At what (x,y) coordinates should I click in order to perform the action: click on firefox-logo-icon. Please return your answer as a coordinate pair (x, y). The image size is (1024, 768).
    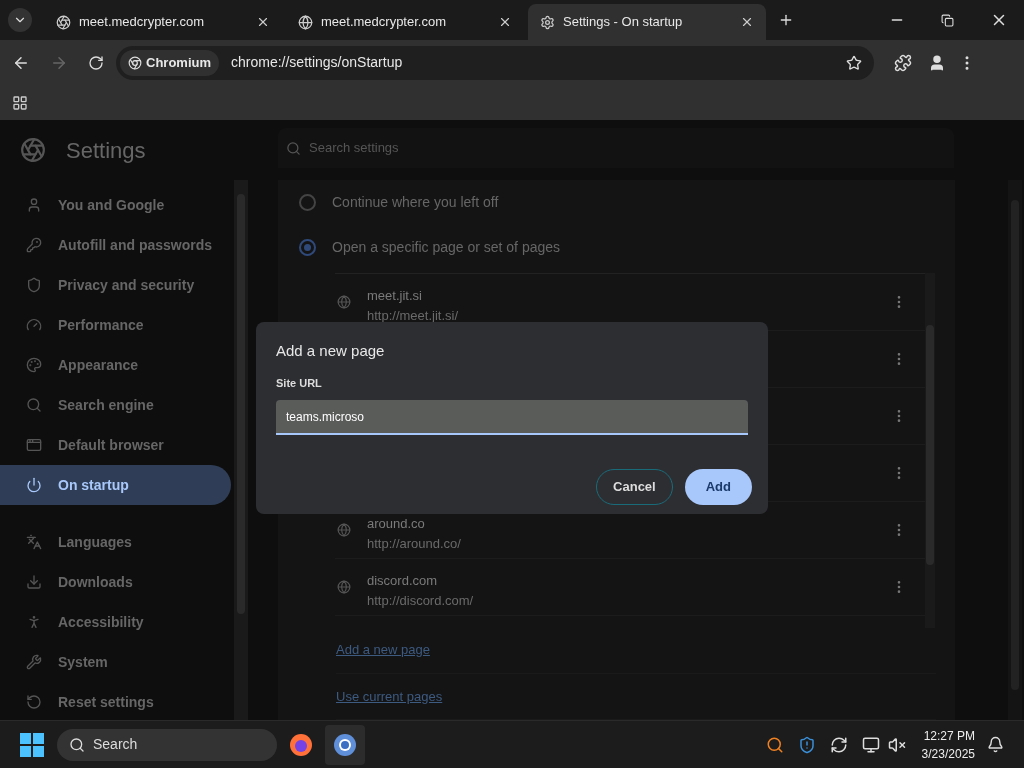
    Looking at the image, I should click on (301, 744).